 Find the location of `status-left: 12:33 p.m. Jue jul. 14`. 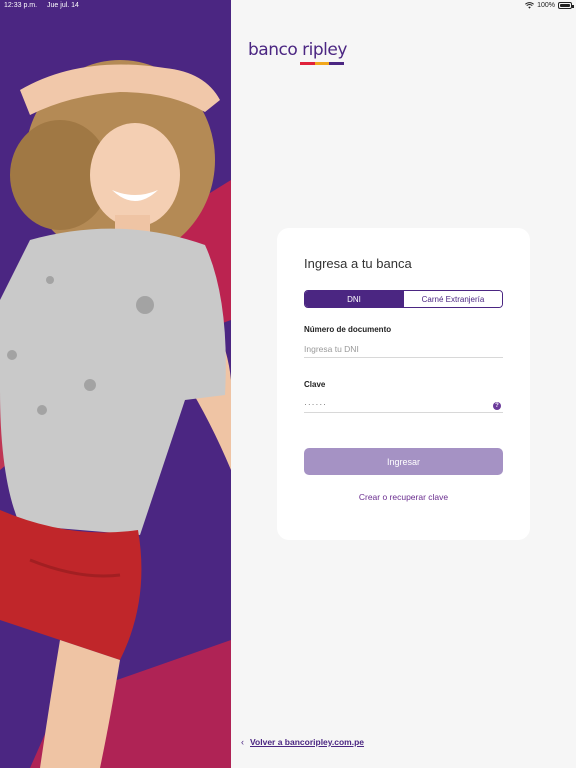

status-left: 12:33 p.m. Jue jul. 14 is located at coordinates (45, 5).